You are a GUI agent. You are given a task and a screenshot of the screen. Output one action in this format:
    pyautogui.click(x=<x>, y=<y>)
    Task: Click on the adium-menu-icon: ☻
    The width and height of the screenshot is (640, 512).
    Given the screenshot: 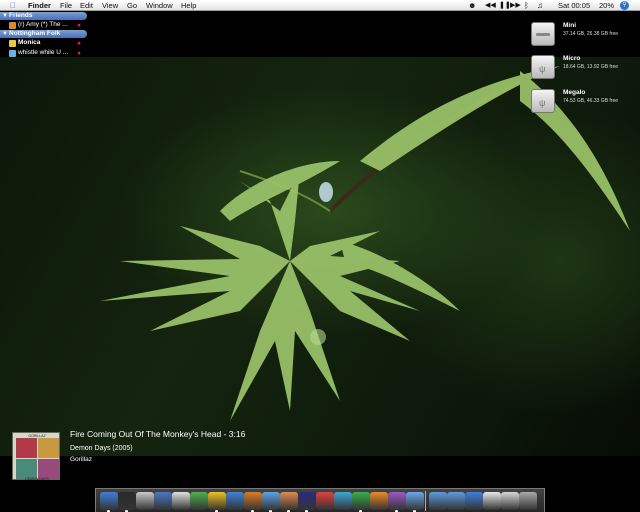 What is the action you would take?
    pyautogui.click(x=472, y=5)
    